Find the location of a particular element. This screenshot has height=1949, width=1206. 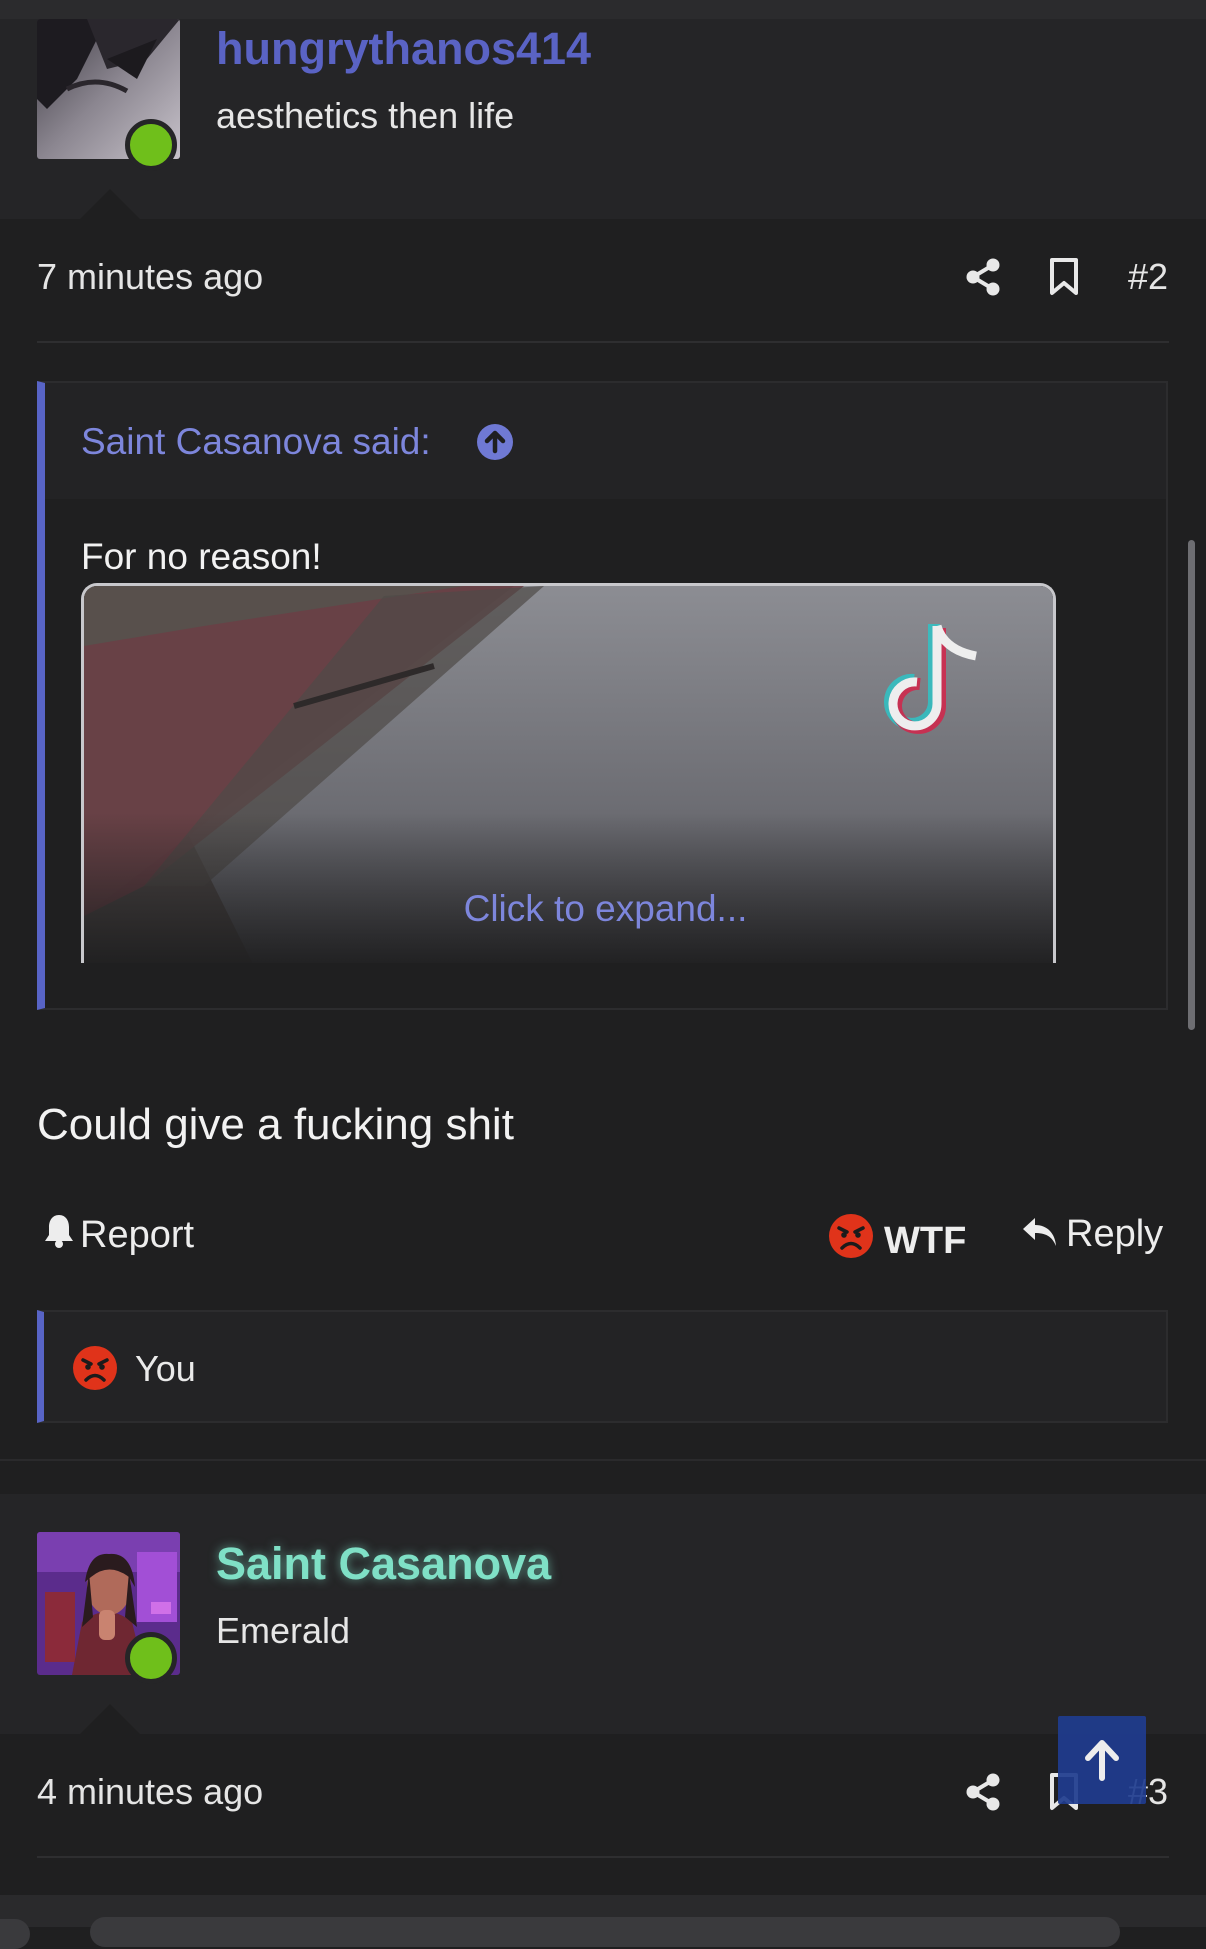

reaction-user: You is located at coordinates (165, 1369).